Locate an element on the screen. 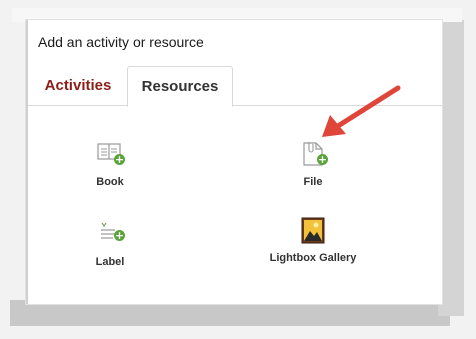 Image resolution: width=476 pixels, height=339 pixels. resource-file: + File is located at coordinates (313, 164).